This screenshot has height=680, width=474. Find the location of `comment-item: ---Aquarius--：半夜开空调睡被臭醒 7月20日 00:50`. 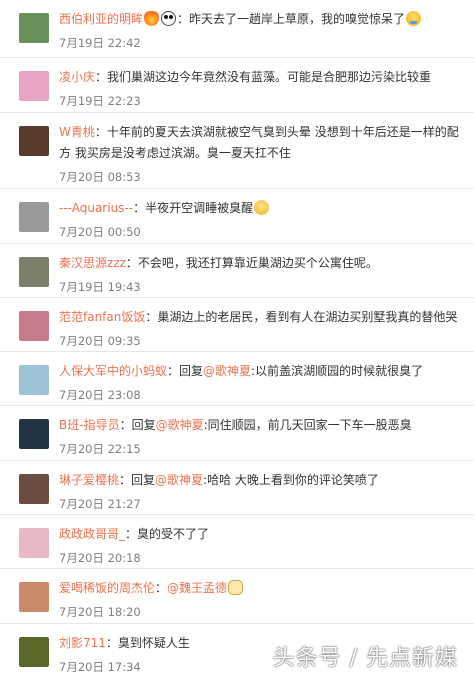

comment-item: ---Aquarius--：半夜开空调睡被臭醒 7月20日 00:50 is located at coordinates (237, 216).